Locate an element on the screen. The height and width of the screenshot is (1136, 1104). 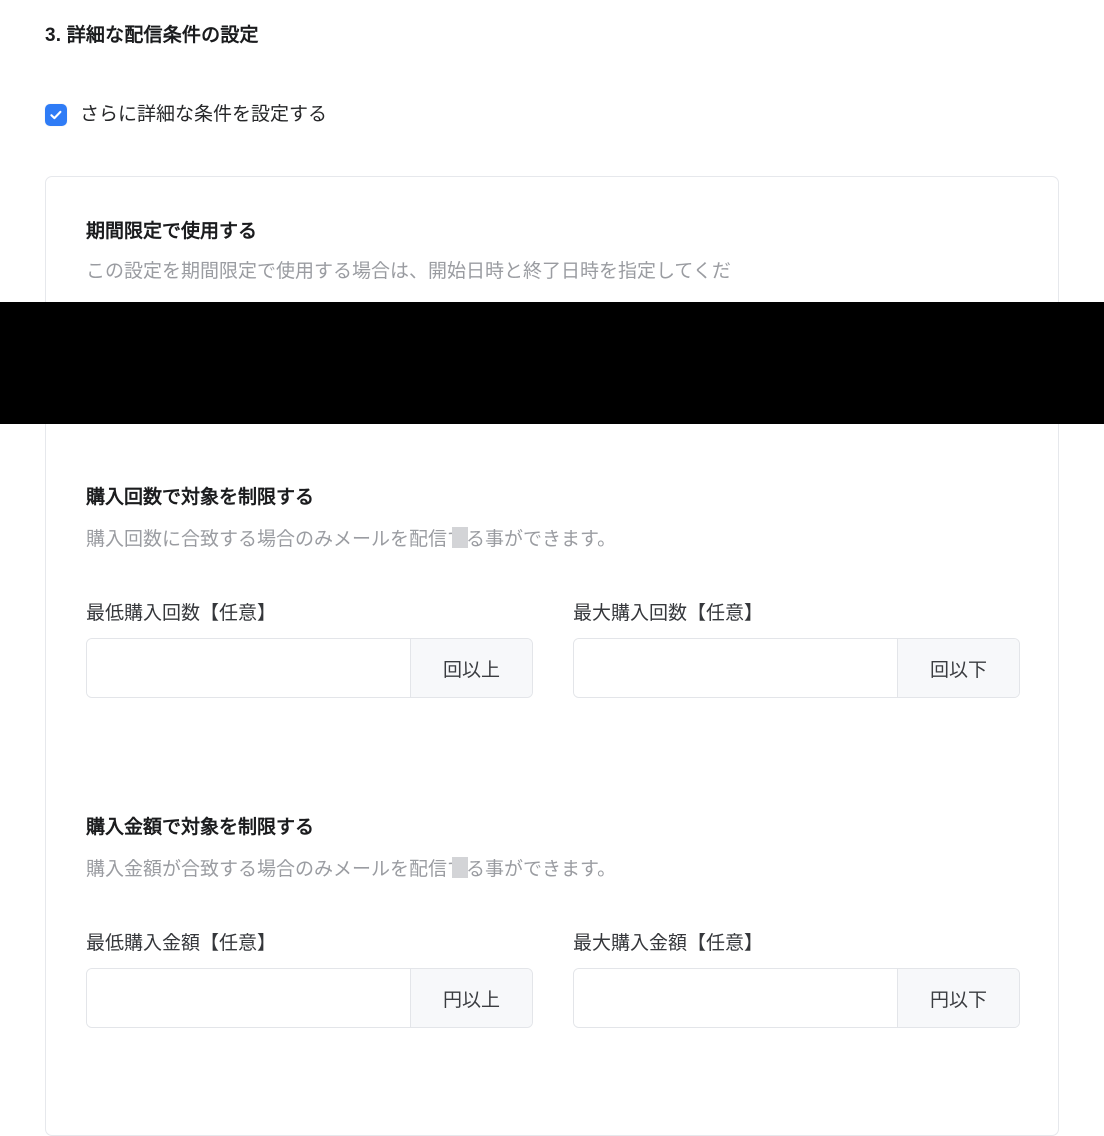
min-purchase-amount-input is located at coordinates (248, 998).